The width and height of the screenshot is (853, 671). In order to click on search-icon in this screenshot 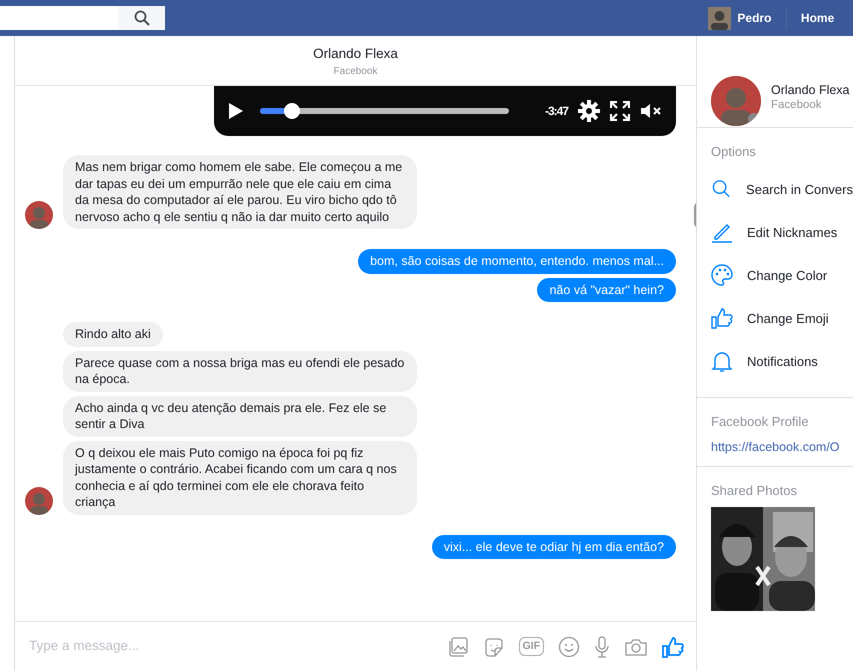, I will do `click(142, 18)`.